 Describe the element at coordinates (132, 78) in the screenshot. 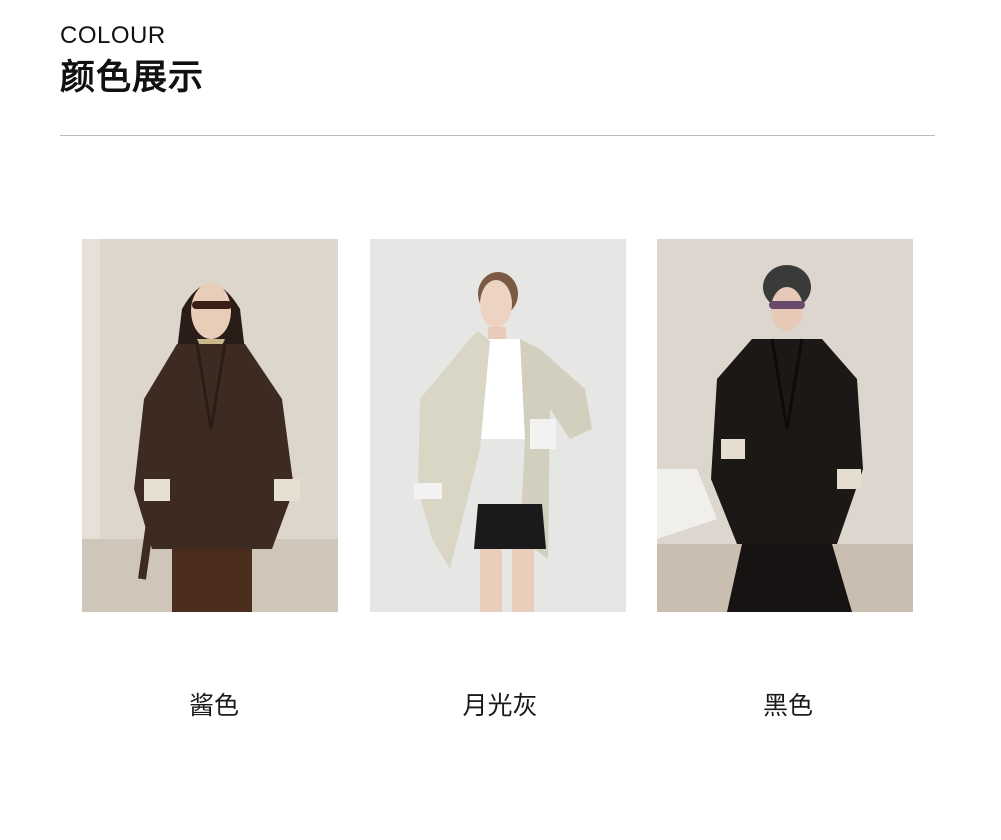

I see `section-title-zh: 颜色展示` at that location.